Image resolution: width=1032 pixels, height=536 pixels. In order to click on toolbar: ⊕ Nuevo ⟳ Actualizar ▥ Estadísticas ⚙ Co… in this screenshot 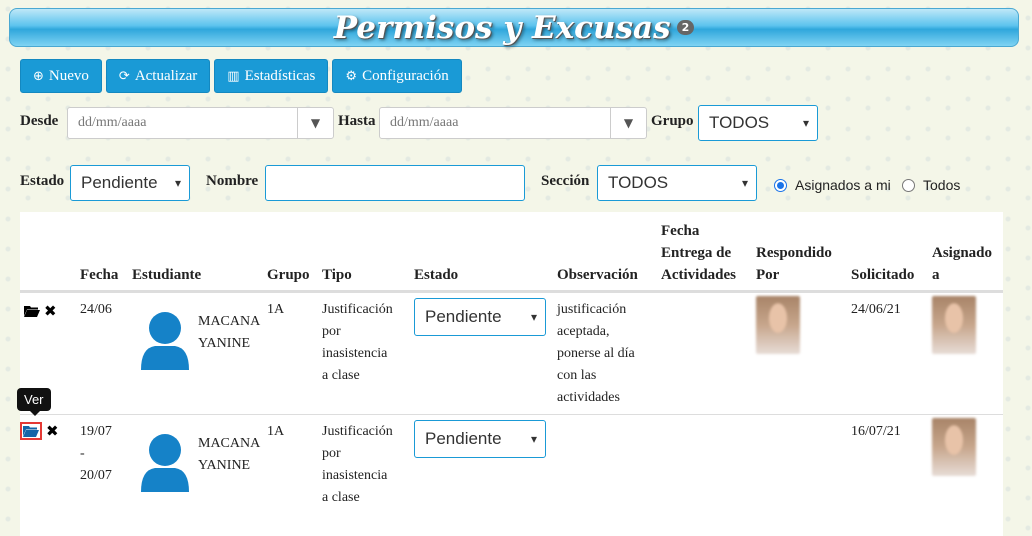, I will do `click(241, 76)`.